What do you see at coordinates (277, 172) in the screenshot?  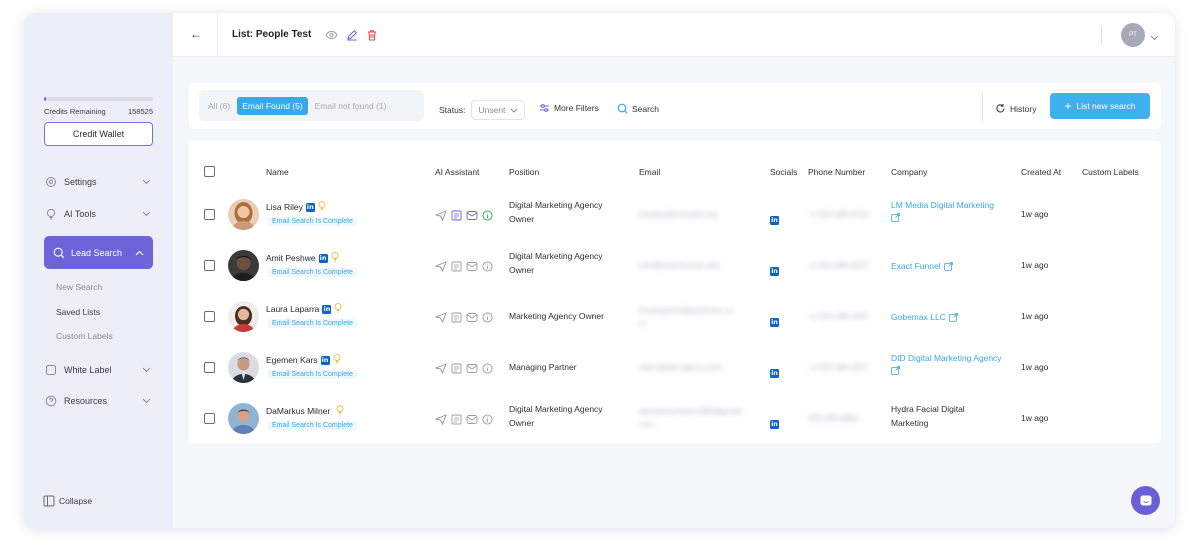 I see `column-header-name: Name` at bounding box center [277, 172].